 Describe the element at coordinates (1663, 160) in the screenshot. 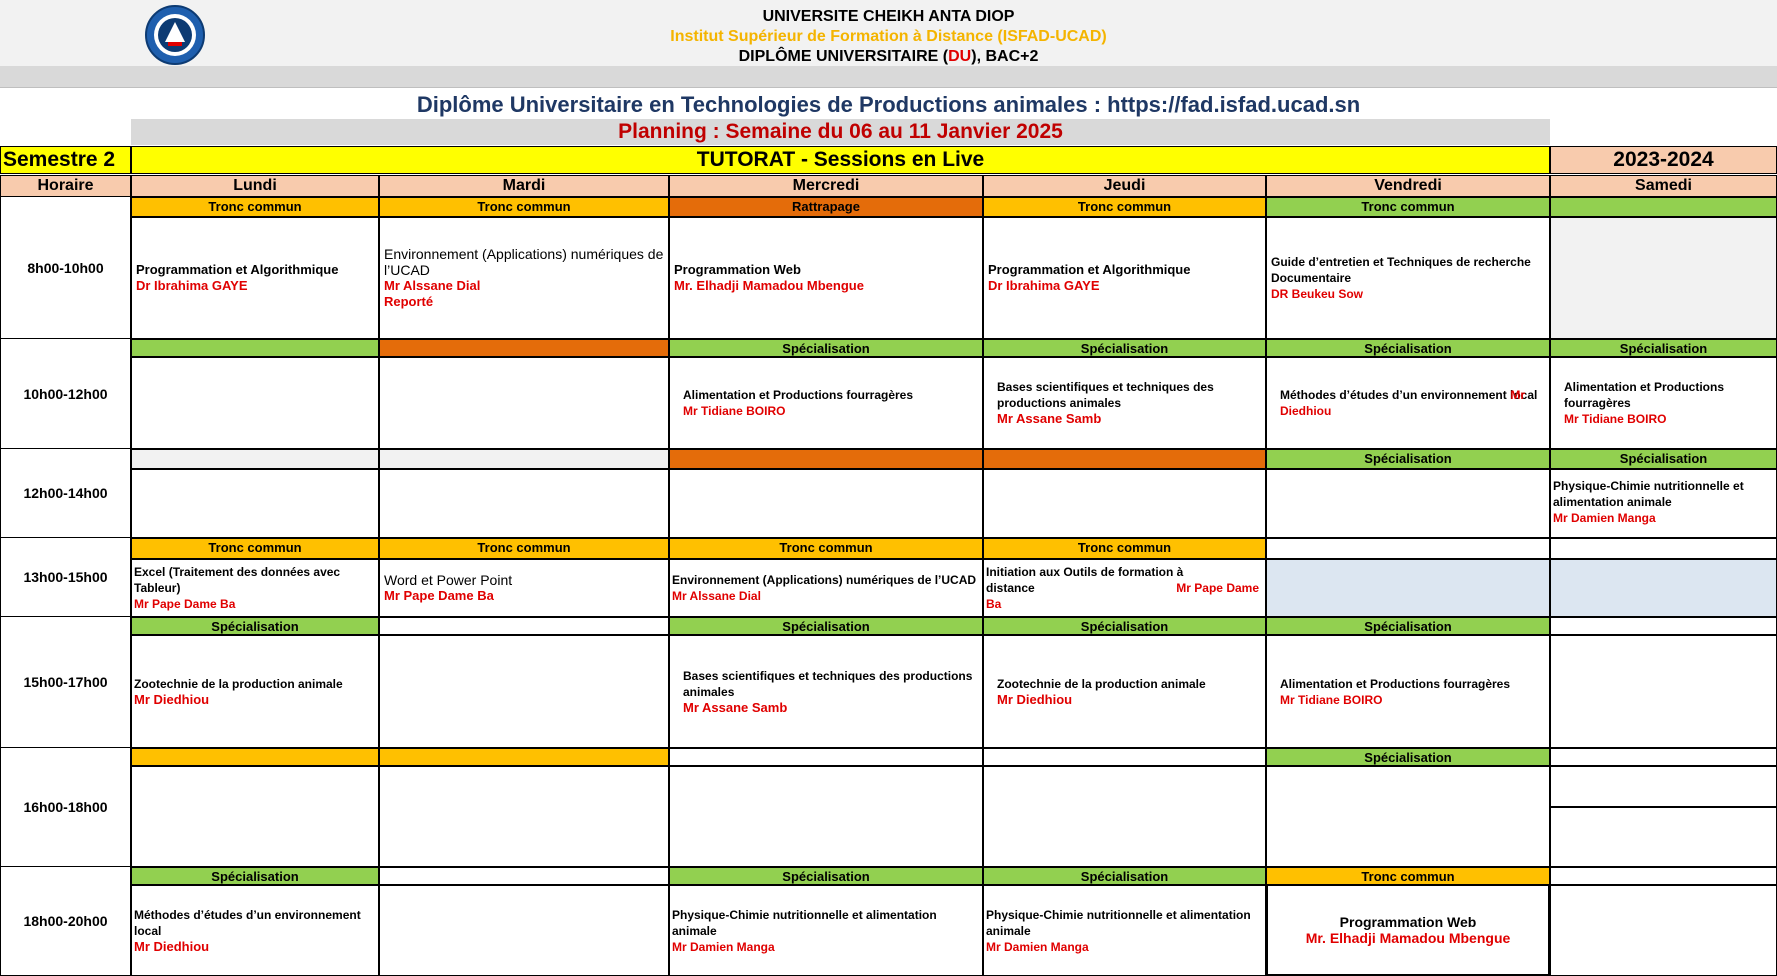

I see `academic-year: 2023-2024` at that location.